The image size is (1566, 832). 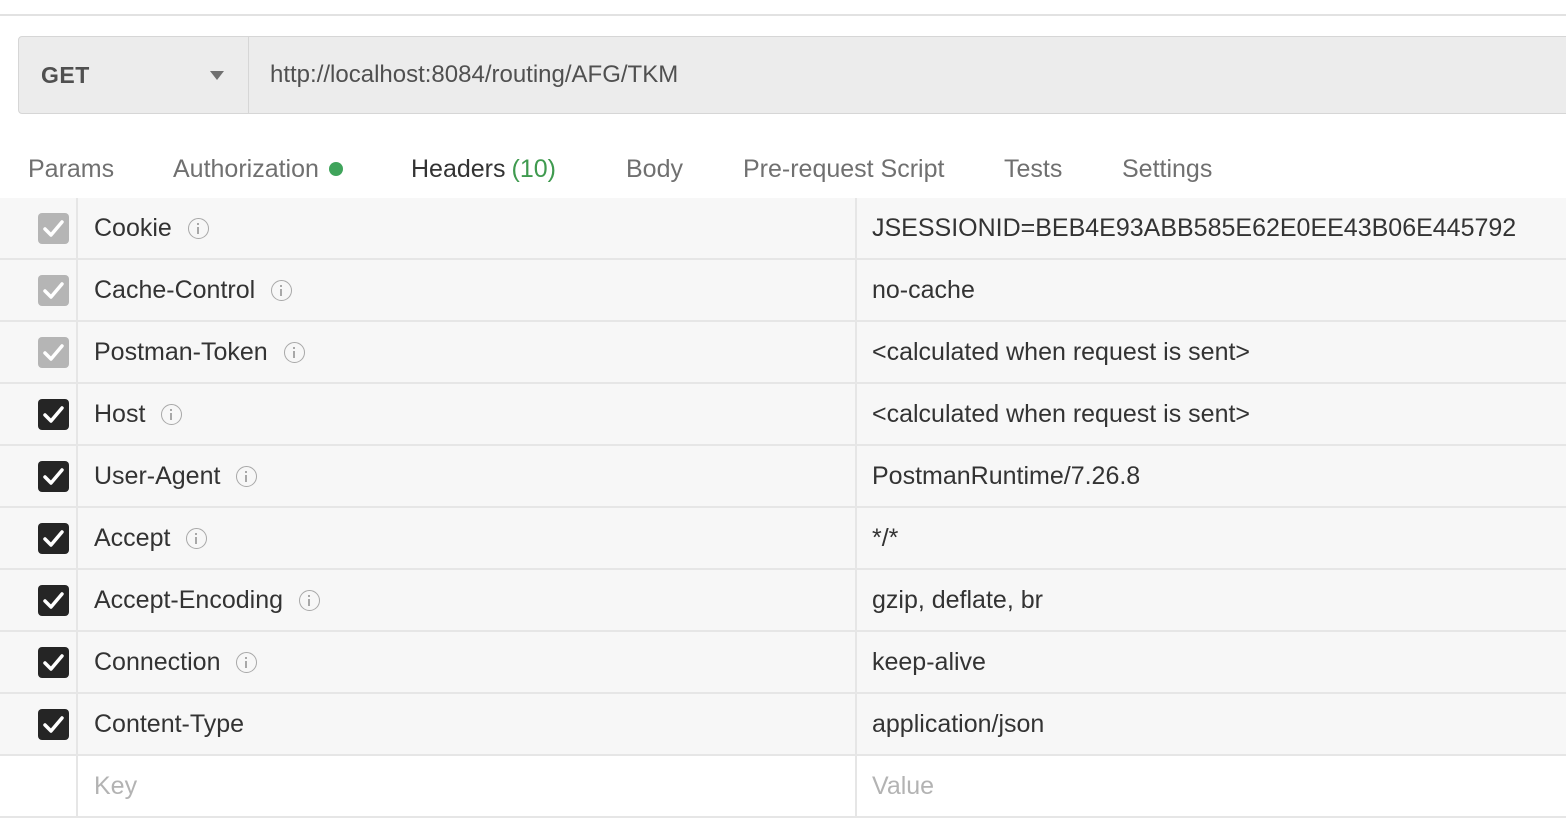 I want to click on header-key: Connection, so click(x=467, y=662).